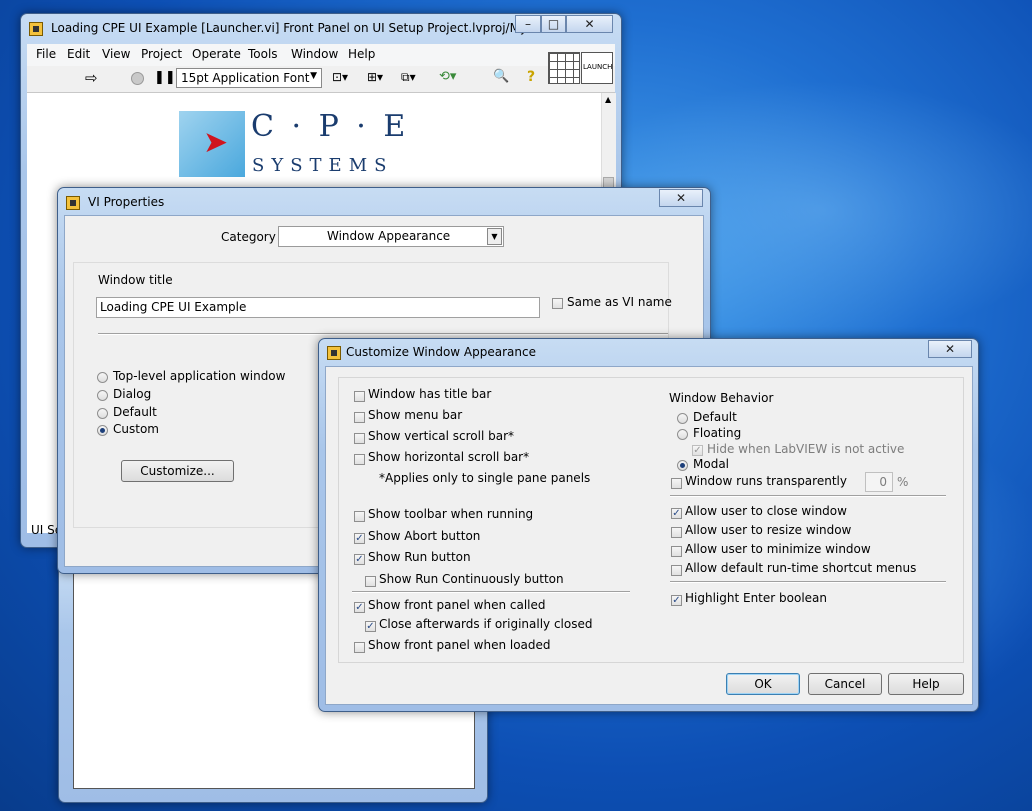 Image resolution: width=1032 pixels, height=811 pixels. What do you see at coordinates (597, 68) in the screenshot?
I see `vi-icon: LAUNCH` at bounding box center [597, 68].